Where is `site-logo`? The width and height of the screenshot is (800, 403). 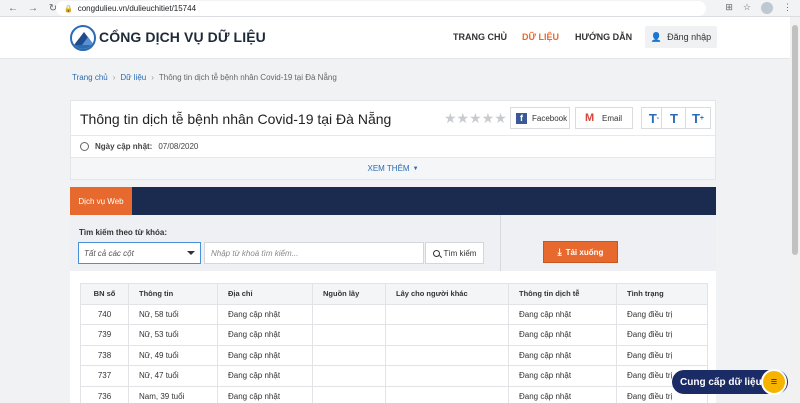 site-logo is located at coordinates (83, 38).